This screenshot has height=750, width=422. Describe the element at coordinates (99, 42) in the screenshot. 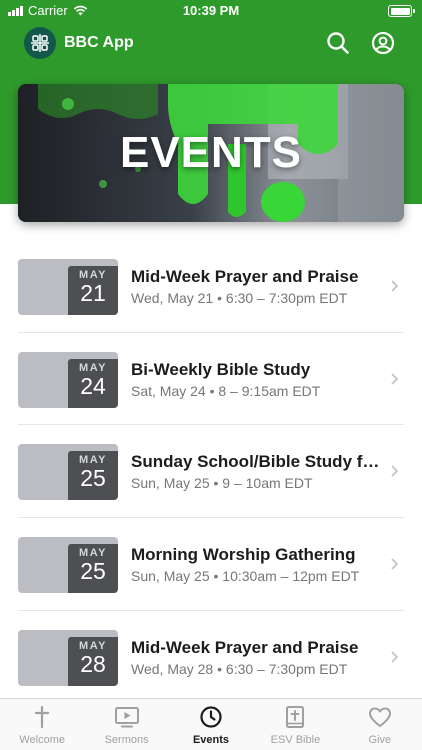

I see `app-title: BBC App` at that location.